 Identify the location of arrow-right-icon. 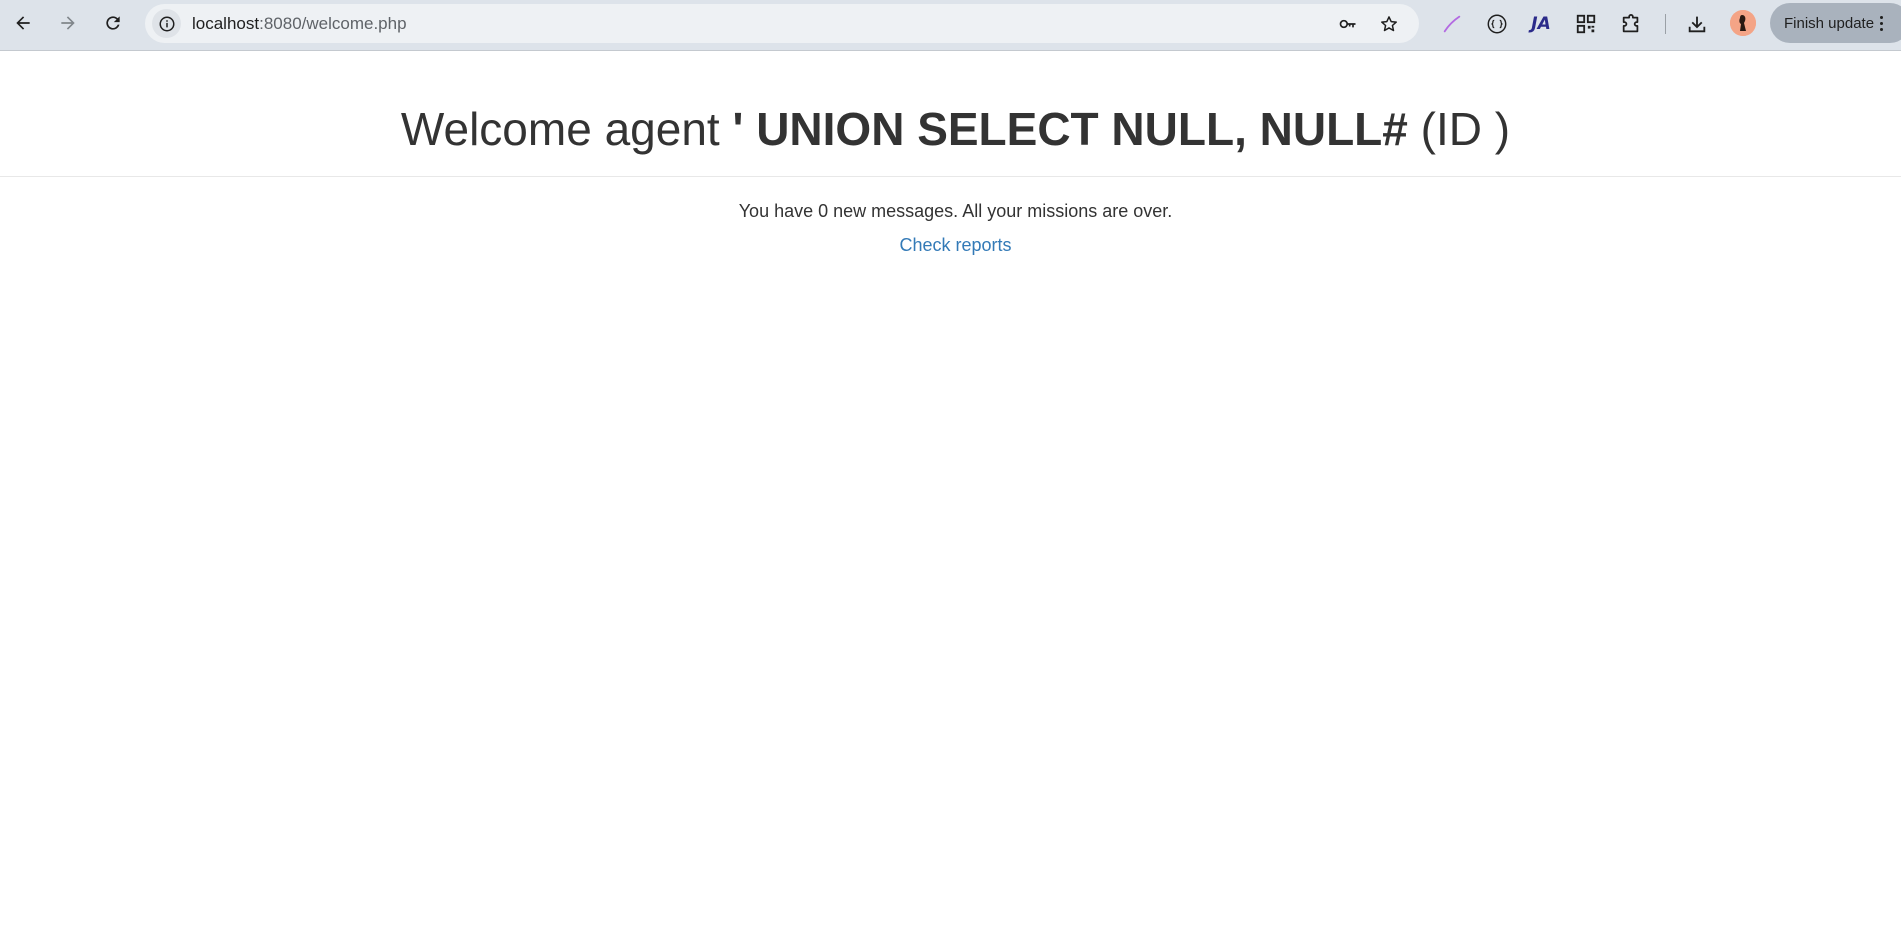
(68, 23).